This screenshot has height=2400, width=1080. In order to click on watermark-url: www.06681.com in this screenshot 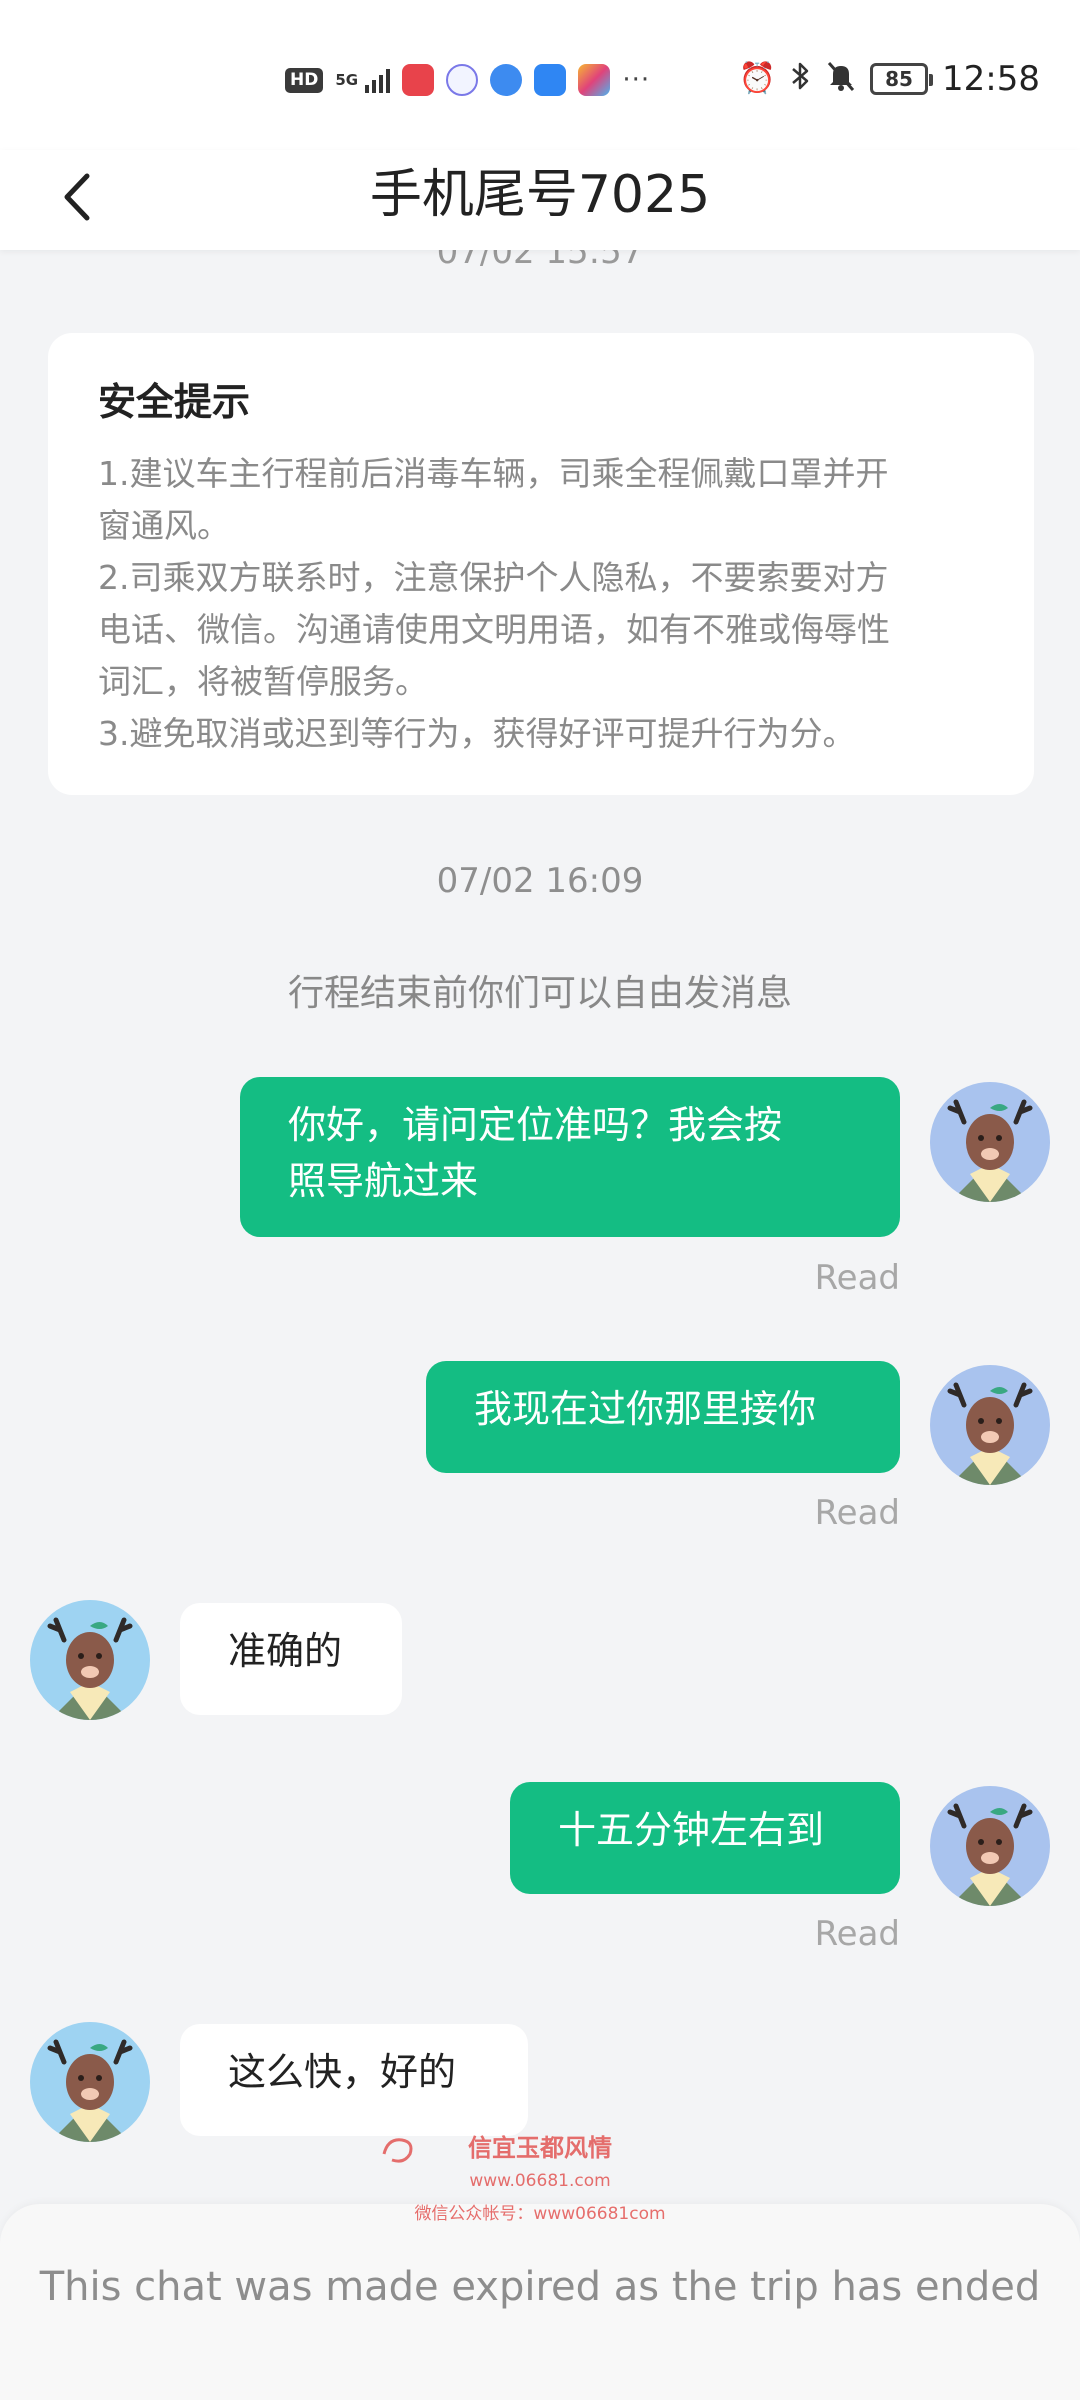, I will do `click(540, 2181)`.